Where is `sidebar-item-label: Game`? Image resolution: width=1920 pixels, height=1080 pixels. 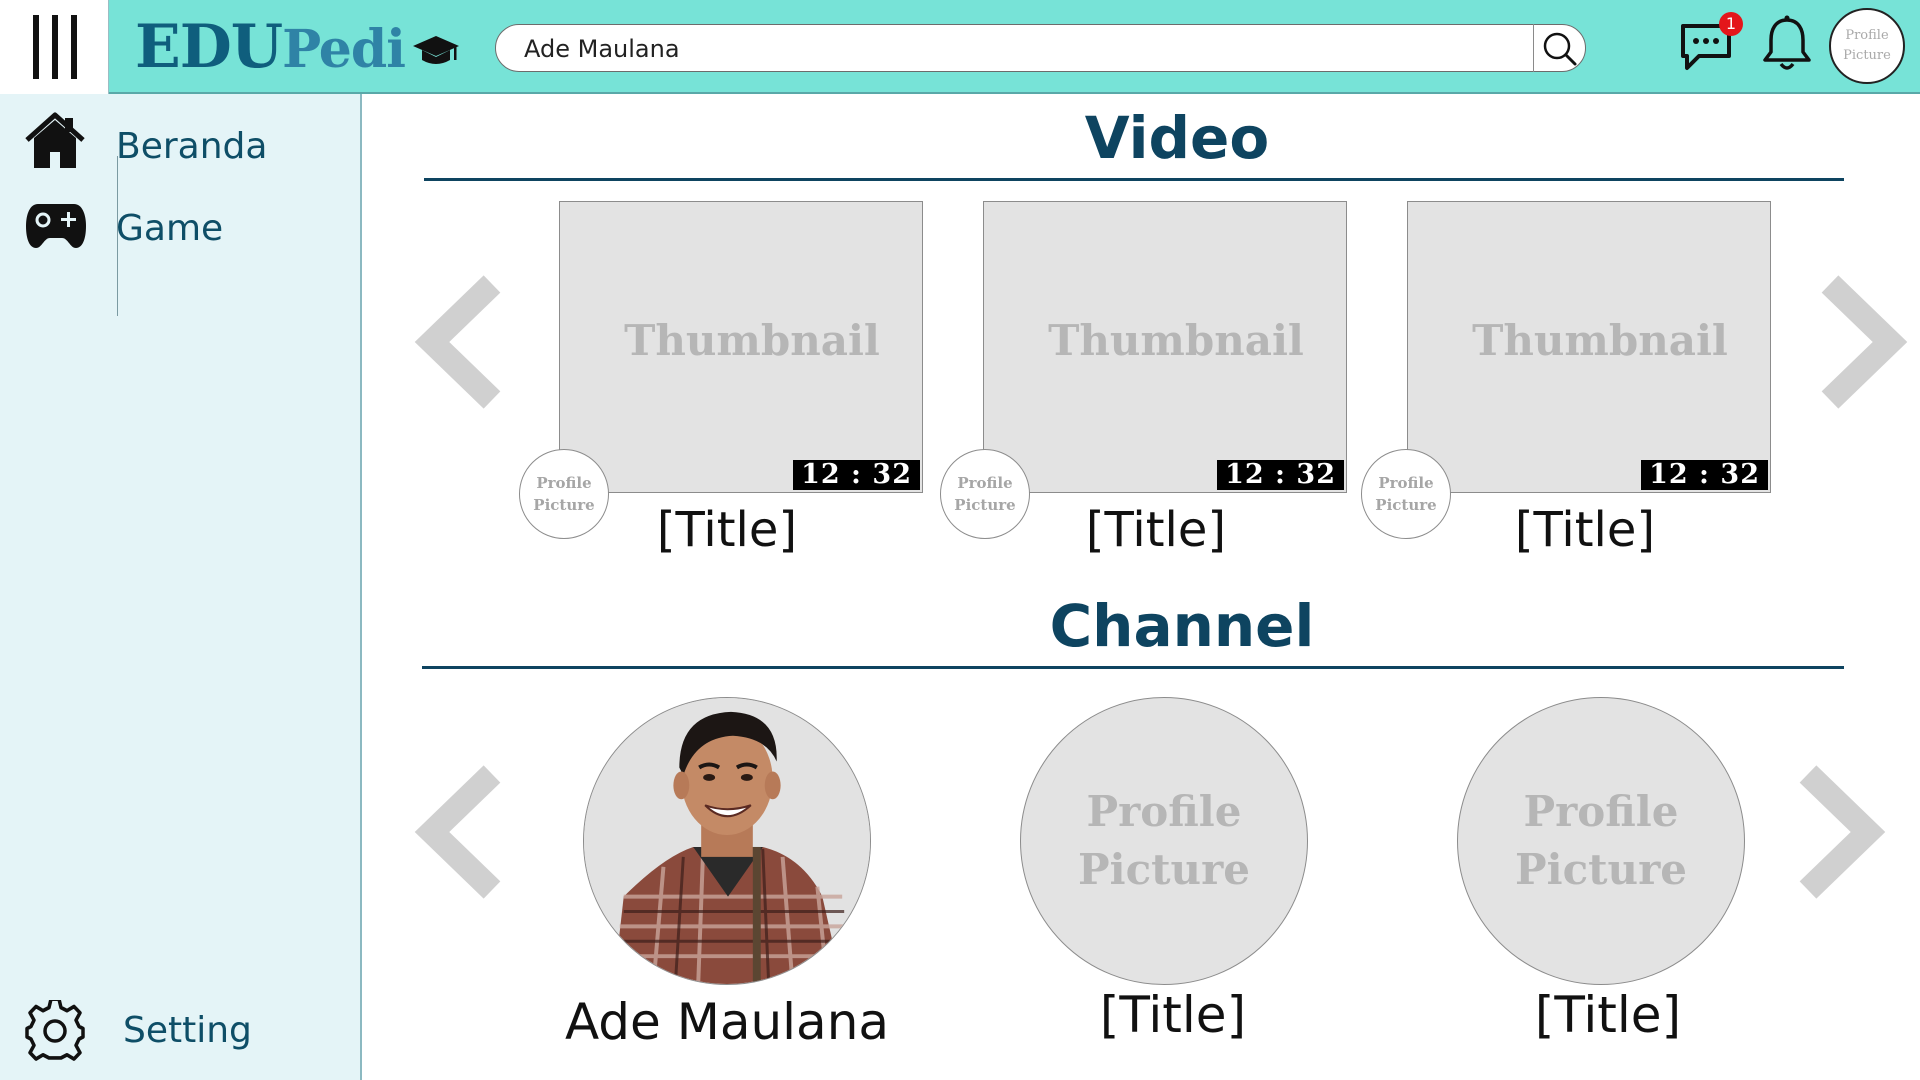
sidebar-item-label: Game is located at coordinates (170, 228).